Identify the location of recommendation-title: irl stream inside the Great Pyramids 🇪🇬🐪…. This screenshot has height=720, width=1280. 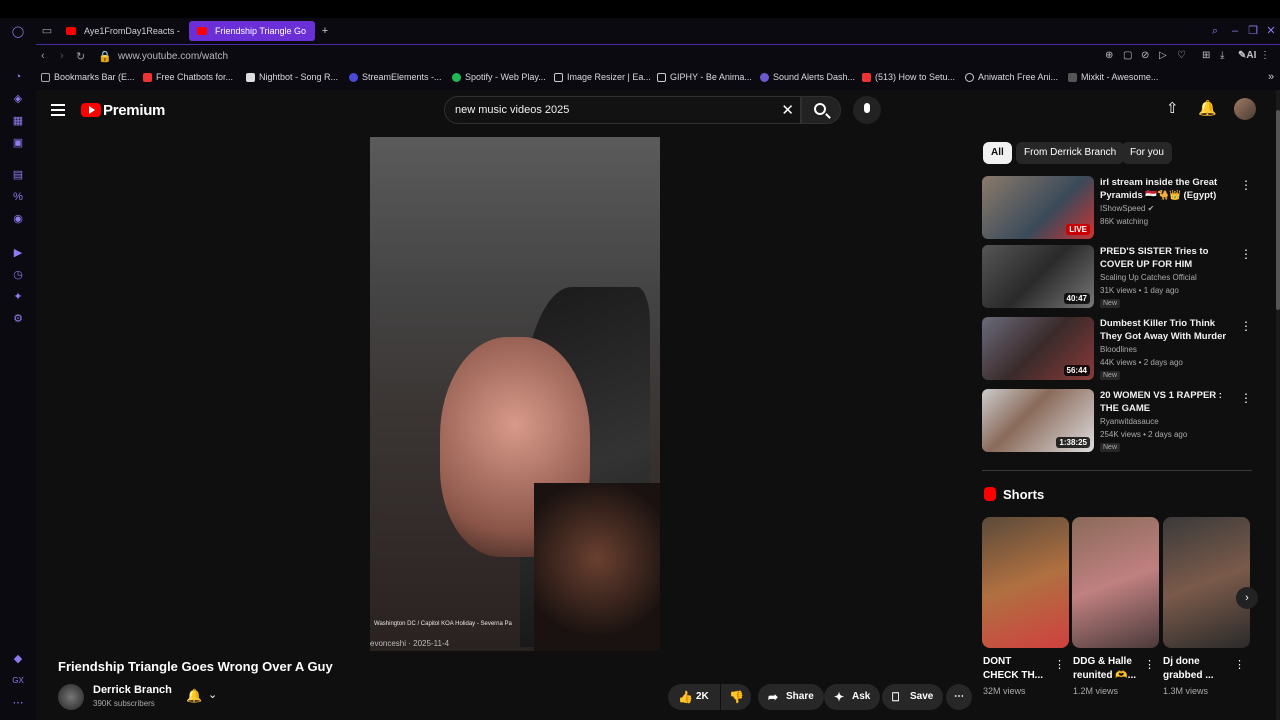
(1166, 189).